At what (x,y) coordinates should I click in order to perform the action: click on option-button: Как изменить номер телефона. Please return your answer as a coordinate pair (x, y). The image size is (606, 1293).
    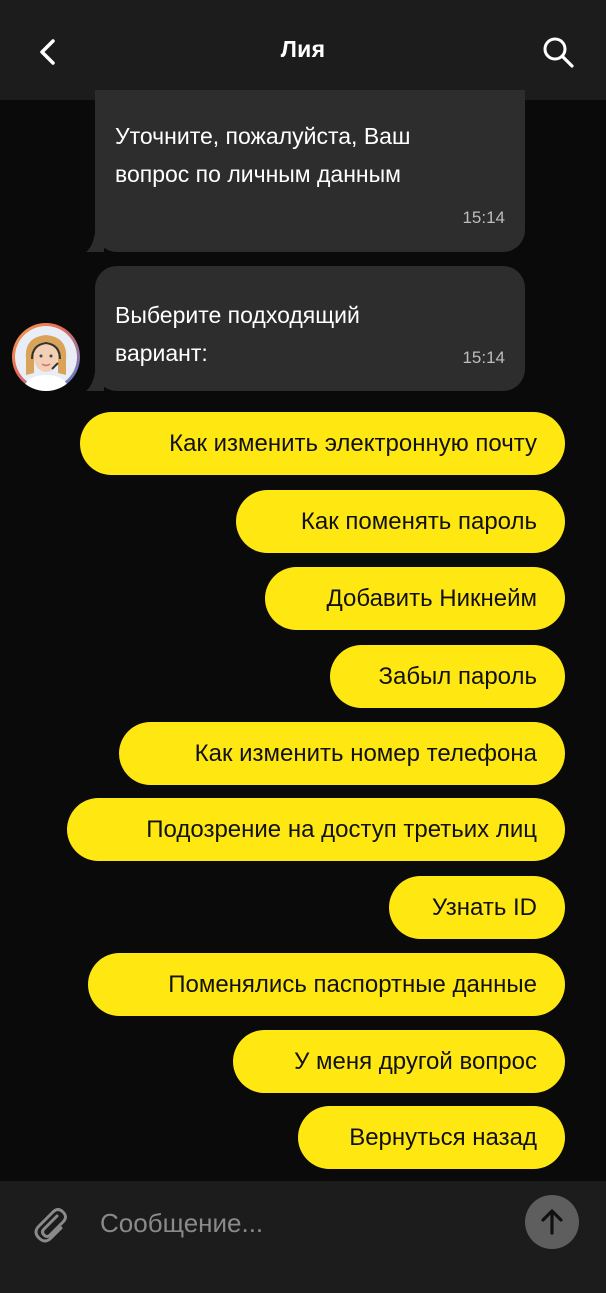
    Looking at the image, I should click on (342, 753).